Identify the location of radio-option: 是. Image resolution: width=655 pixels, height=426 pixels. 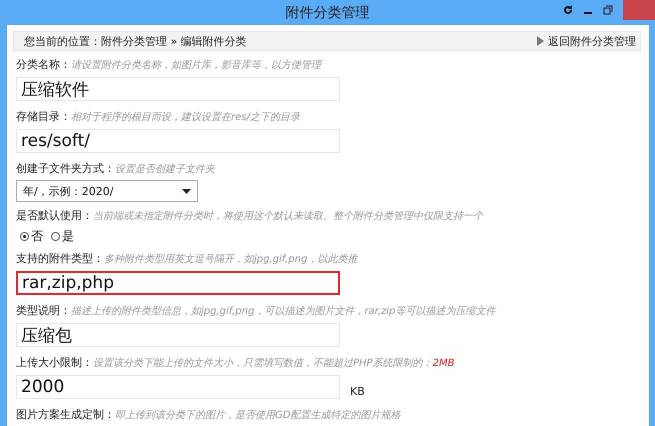
(62, 236).